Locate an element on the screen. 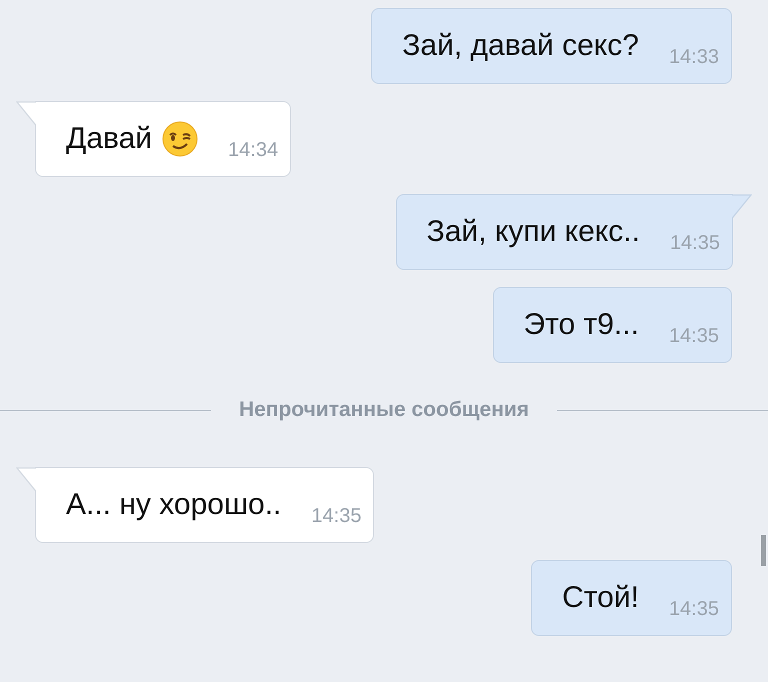  message-text: Стой! is located at coordinates (600, 598).